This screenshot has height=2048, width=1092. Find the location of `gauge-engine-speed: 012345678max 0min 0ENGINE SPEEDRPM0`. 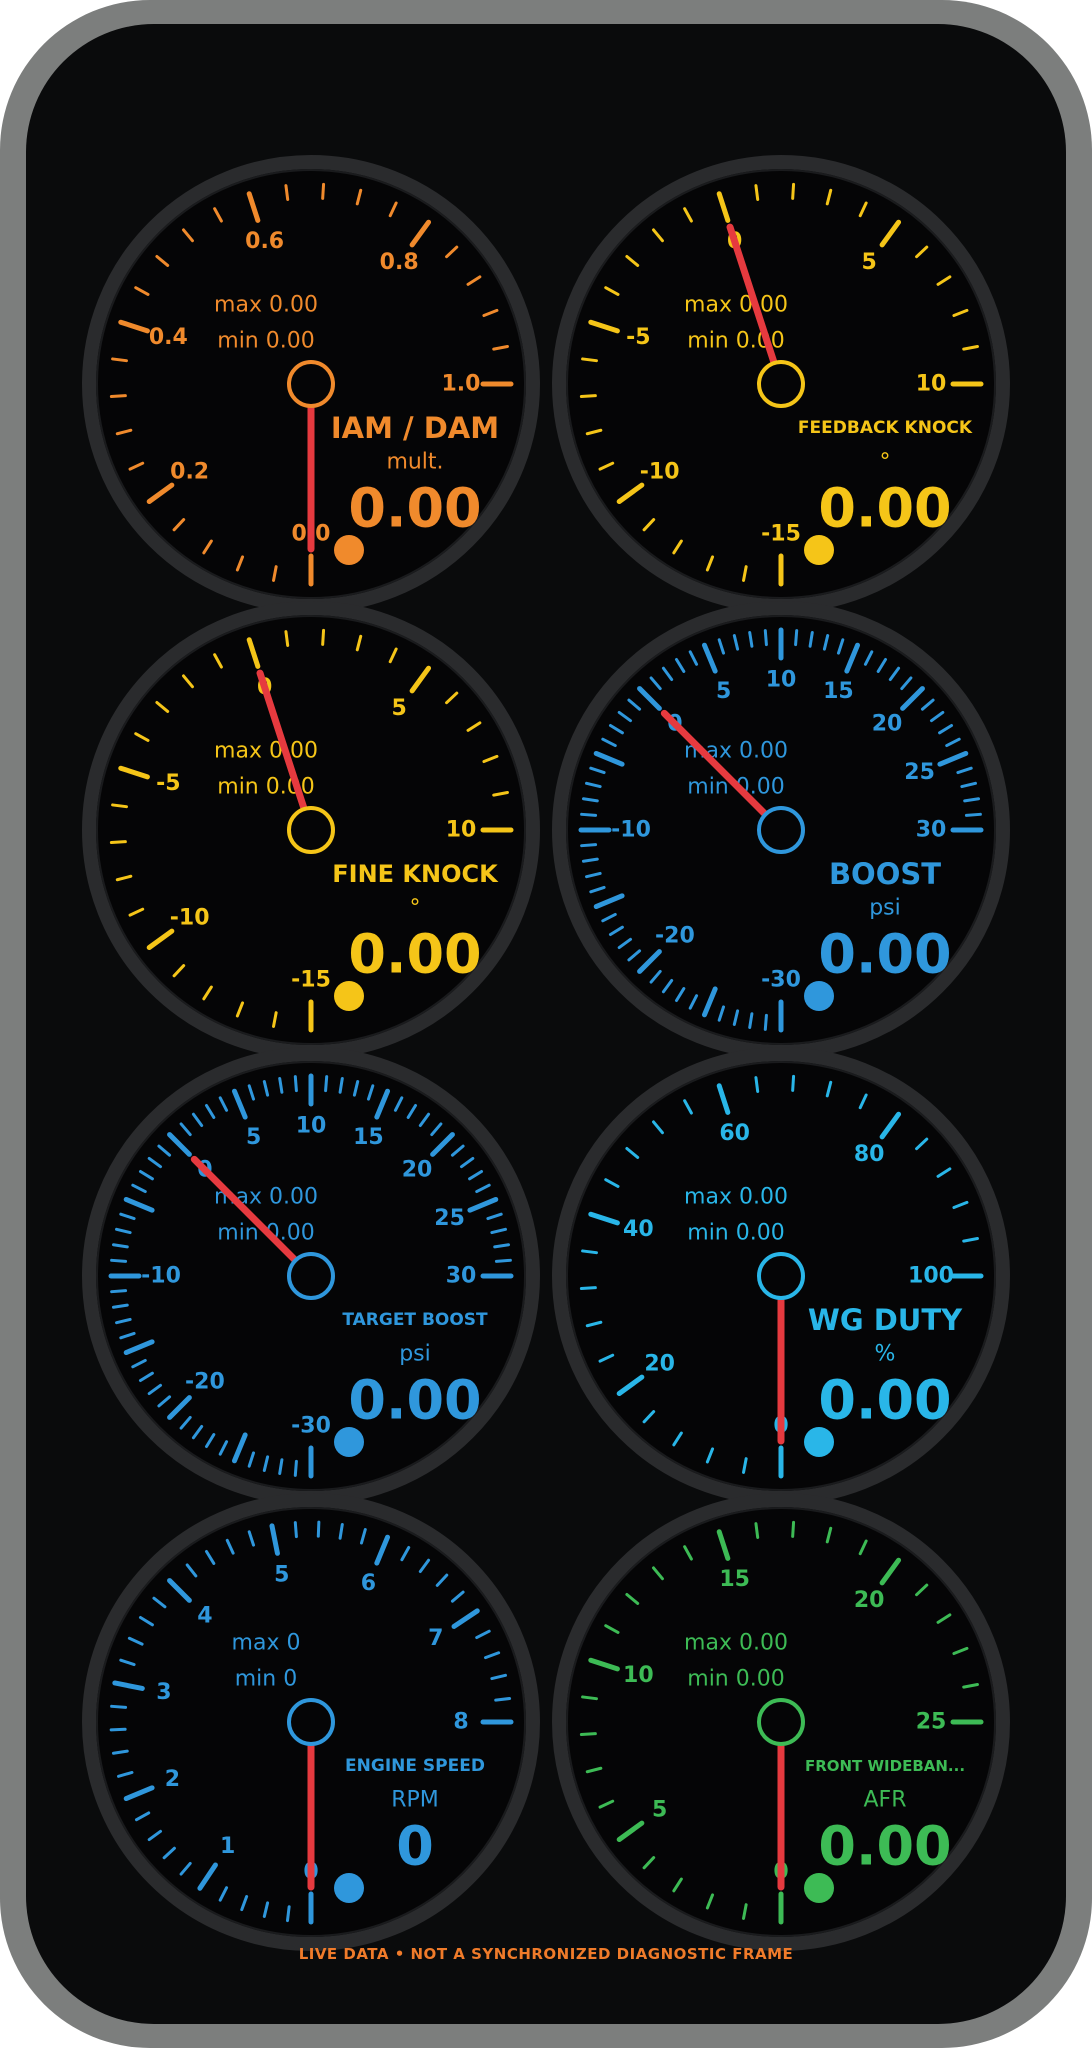

gauge-engine-speed: 012345678max 0min 0ENGINE SPEEDRPM0 is located at coordinates (311, 1722).